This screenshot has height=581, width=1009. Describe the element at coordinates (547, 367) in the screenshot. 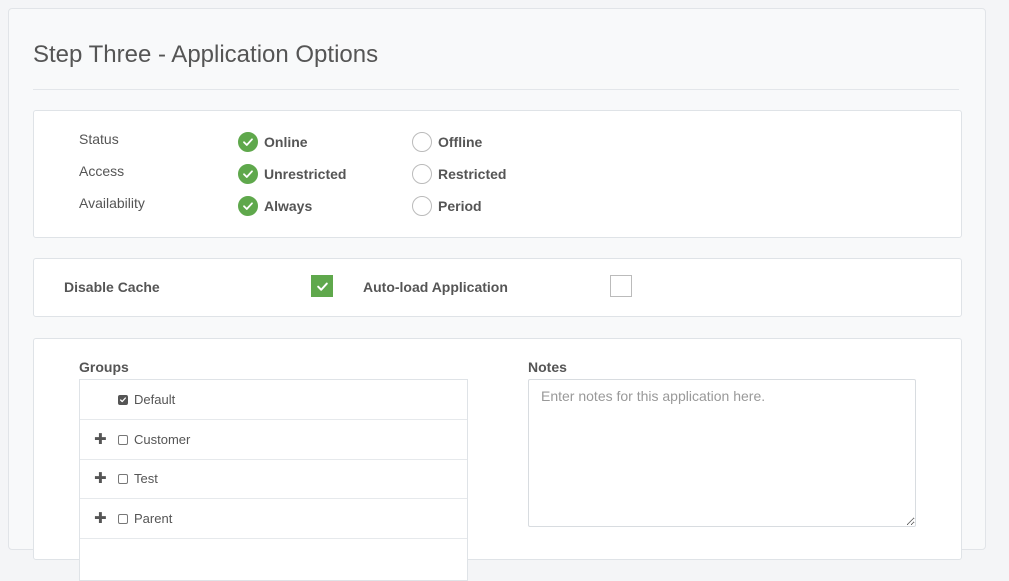

I see `notes-label: Notes` at that location.